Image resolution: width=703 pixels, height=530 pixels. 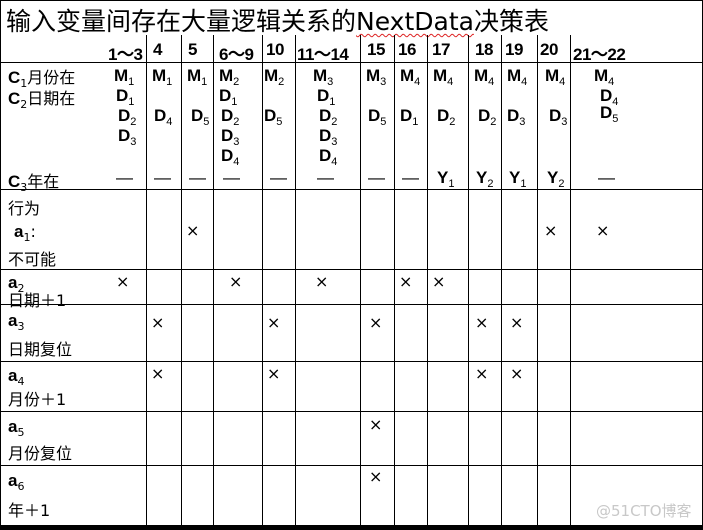 What do you see at coordinates (516, 117) in the screenshot?
I see `day-condition: D3` at bounding box center [516, 117].